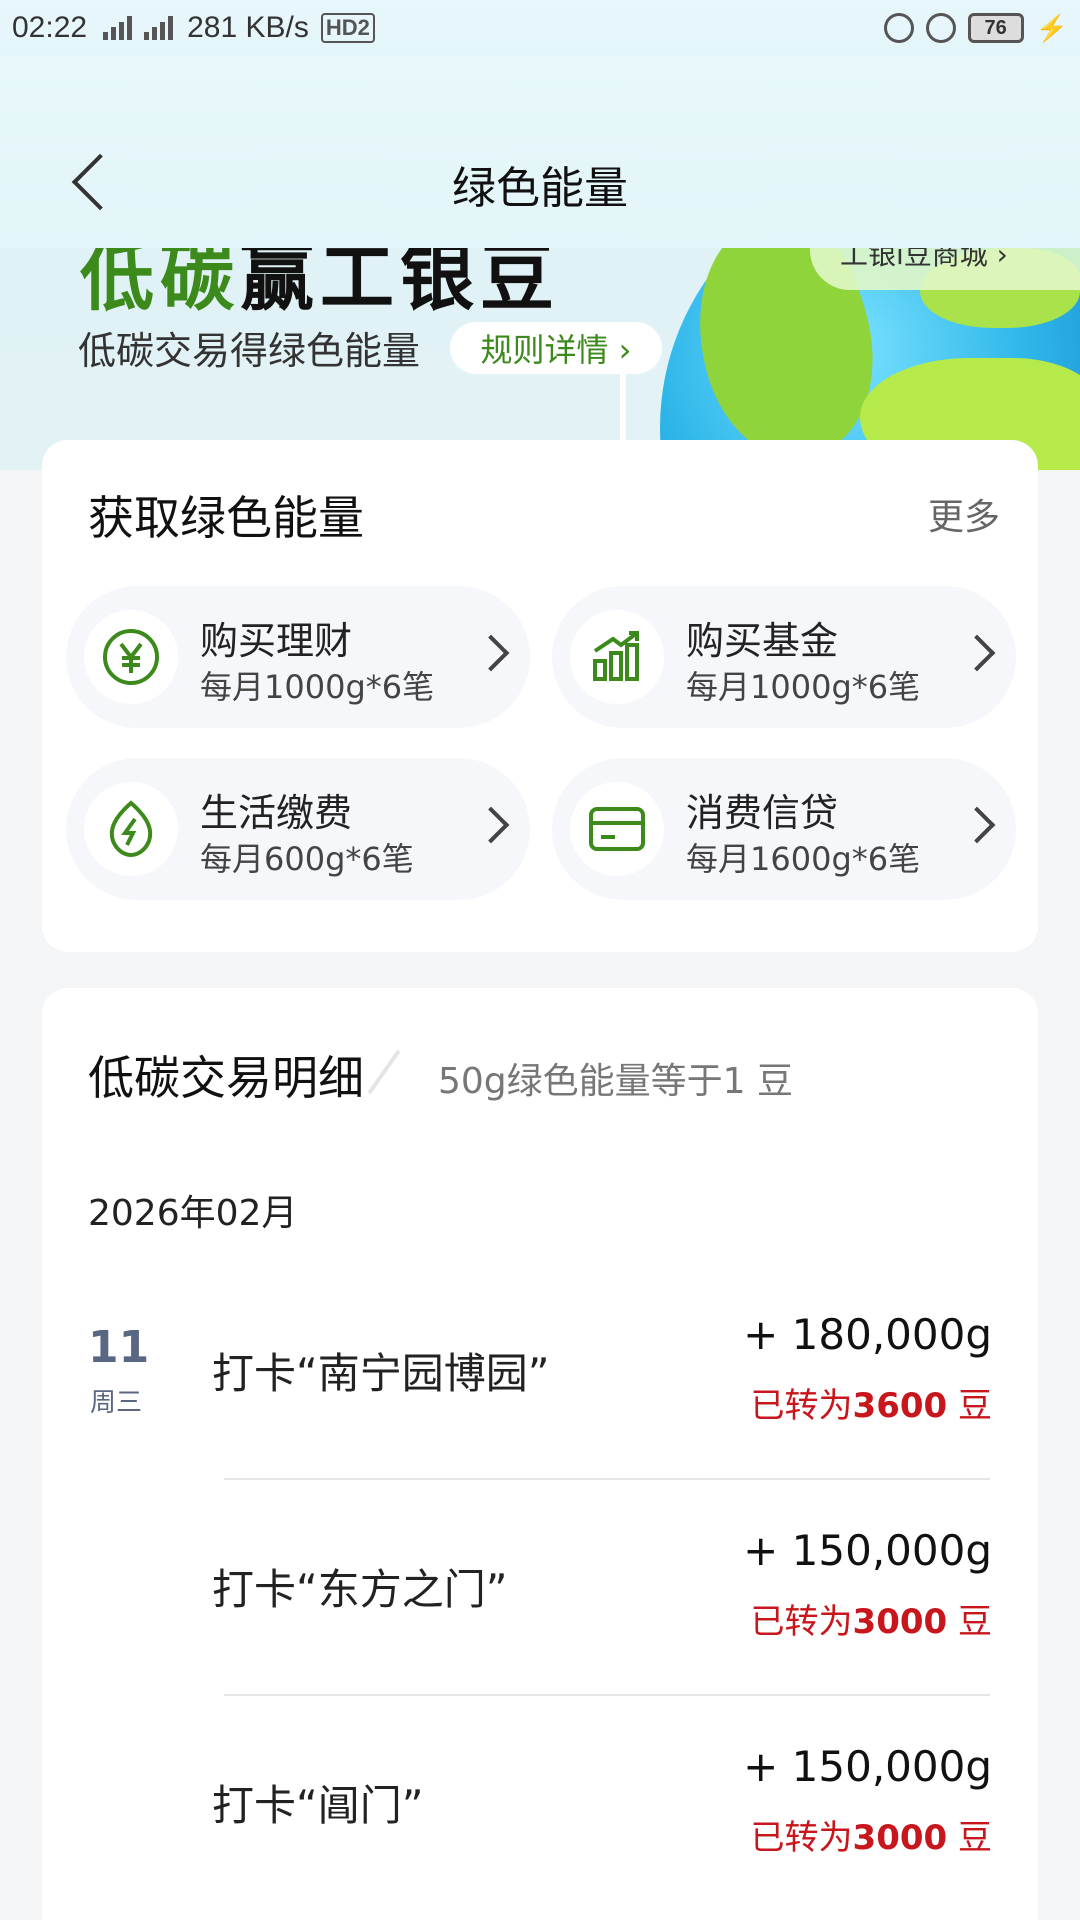  What do you see at coordinates (762, 641) in the screenshot?
I see `task-name: 购买基金` at bounding box center [762, 641].